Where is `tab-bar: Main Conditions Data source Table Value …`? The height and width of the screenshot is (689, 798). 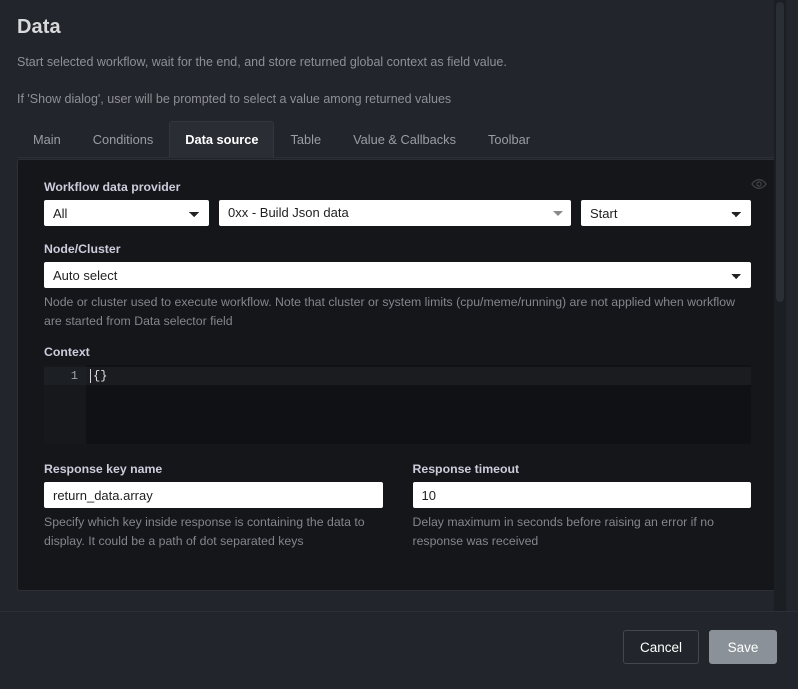
tab-bar: Main Conditions Data source Table Value … is located at coordinates (397, 139).